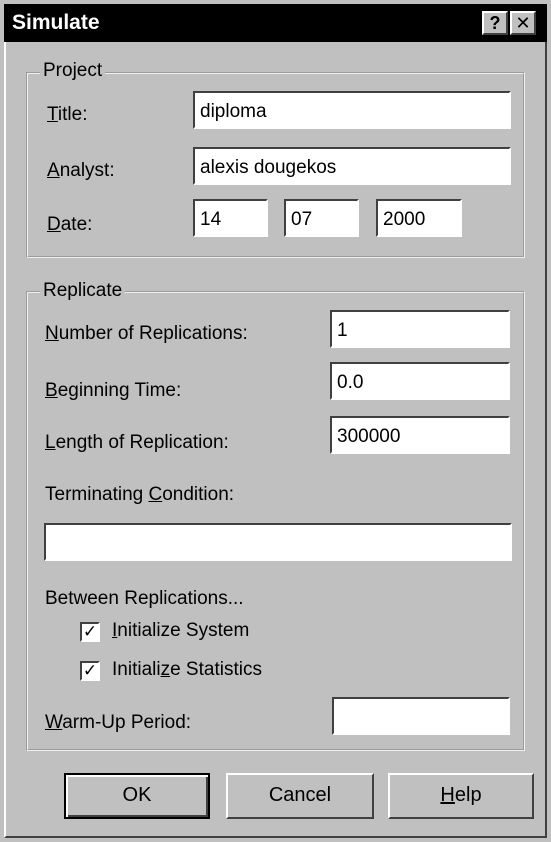 This screenshot has height=842, width=551. What do you see at coordinates (523, 23) in the screenshot?
I see `close-icon: ✕` at bounding box center [523, 23].